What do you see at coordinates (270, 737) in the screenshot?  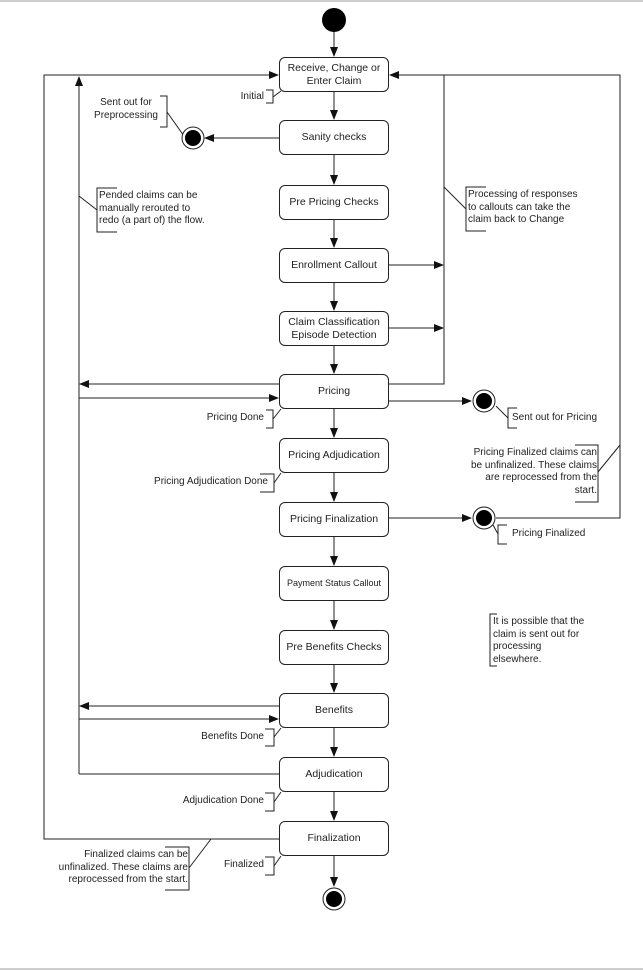 I see `bracket-benefits-done` at bounding box center [270, 737].